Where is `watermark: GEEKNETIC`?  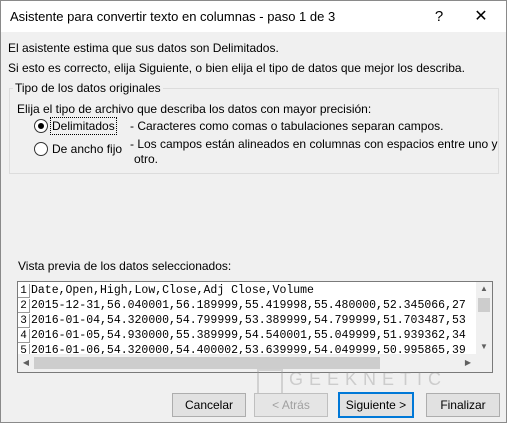 watermark: GEEKNETIC is located at coordinates (375, 381).